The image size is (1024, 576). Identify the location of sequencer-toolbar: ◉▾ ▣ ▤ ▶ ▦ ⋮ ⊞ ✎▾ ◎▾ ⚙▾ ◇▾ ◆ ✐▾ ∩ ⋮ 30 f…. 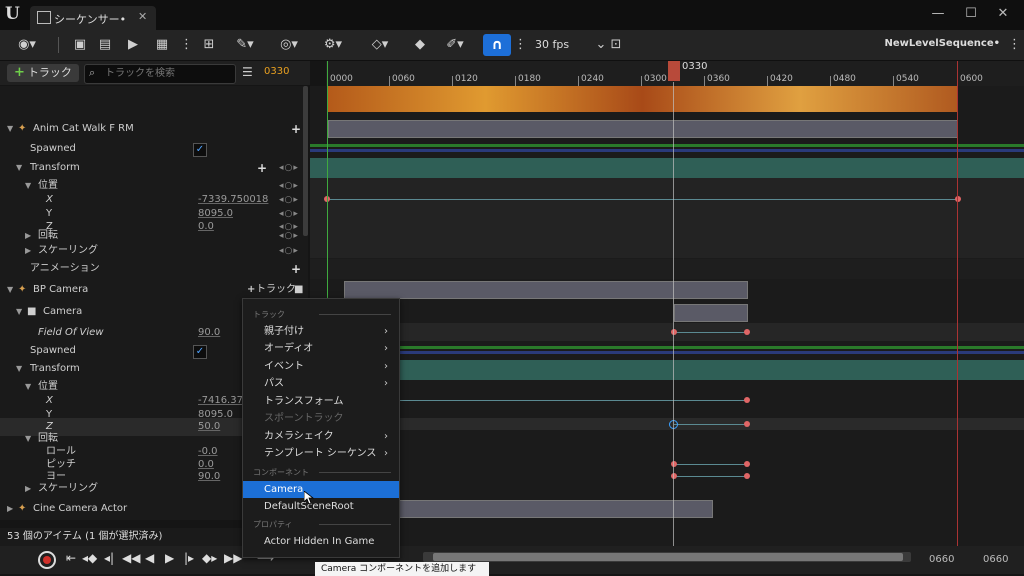
(512, 45).